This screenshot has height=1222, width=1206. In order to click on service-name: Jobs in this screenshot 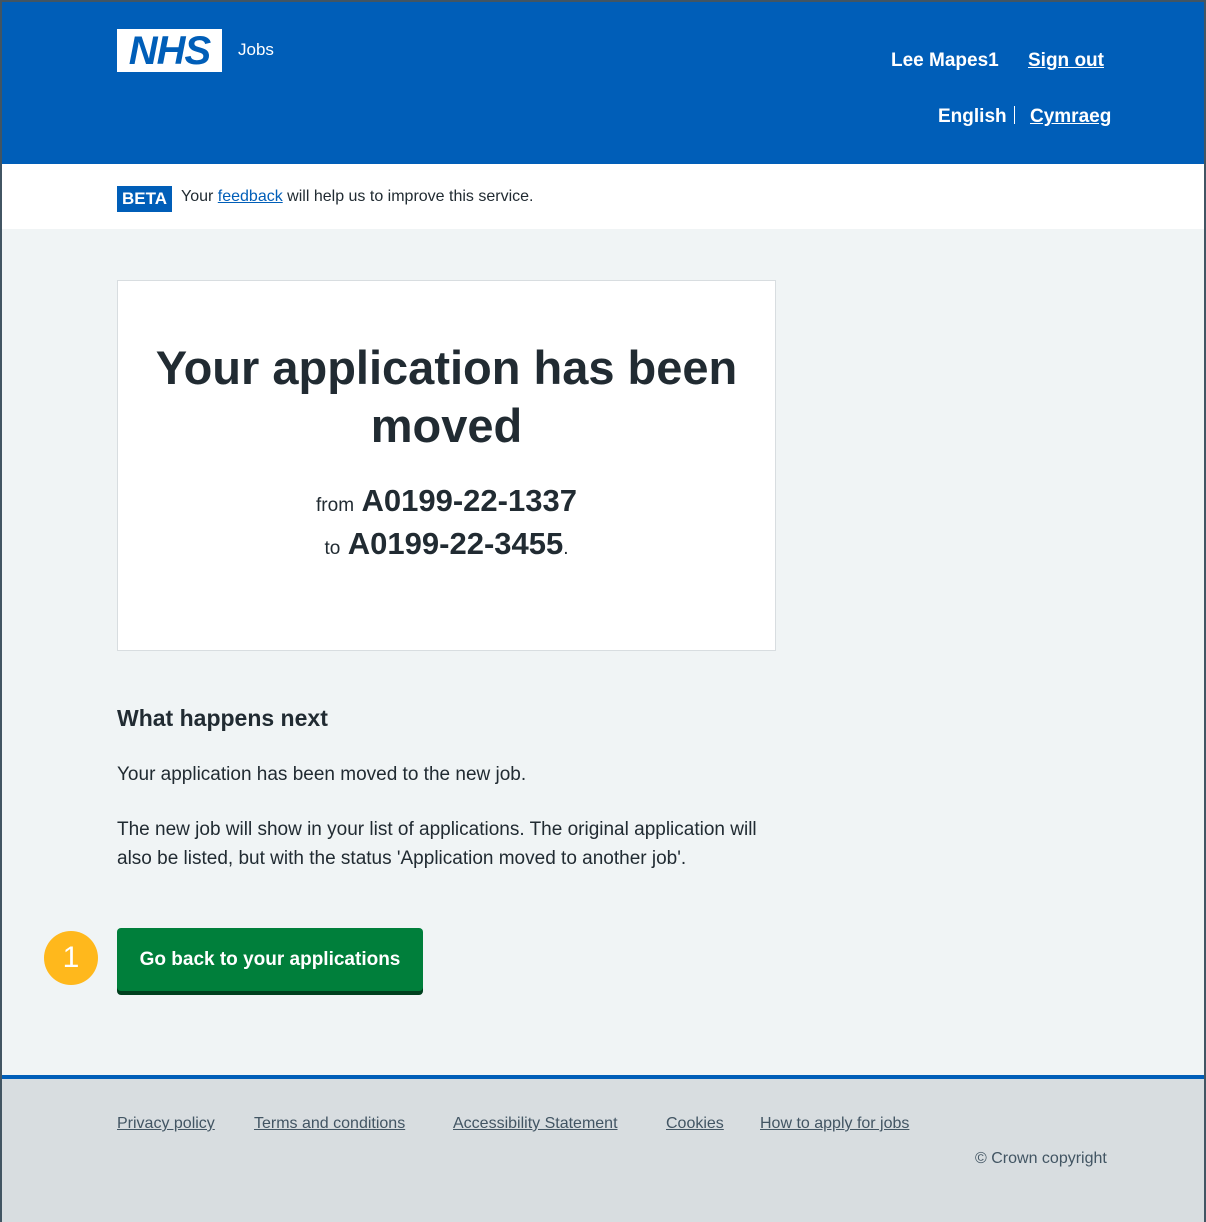, I will do `click(256, 50)`.